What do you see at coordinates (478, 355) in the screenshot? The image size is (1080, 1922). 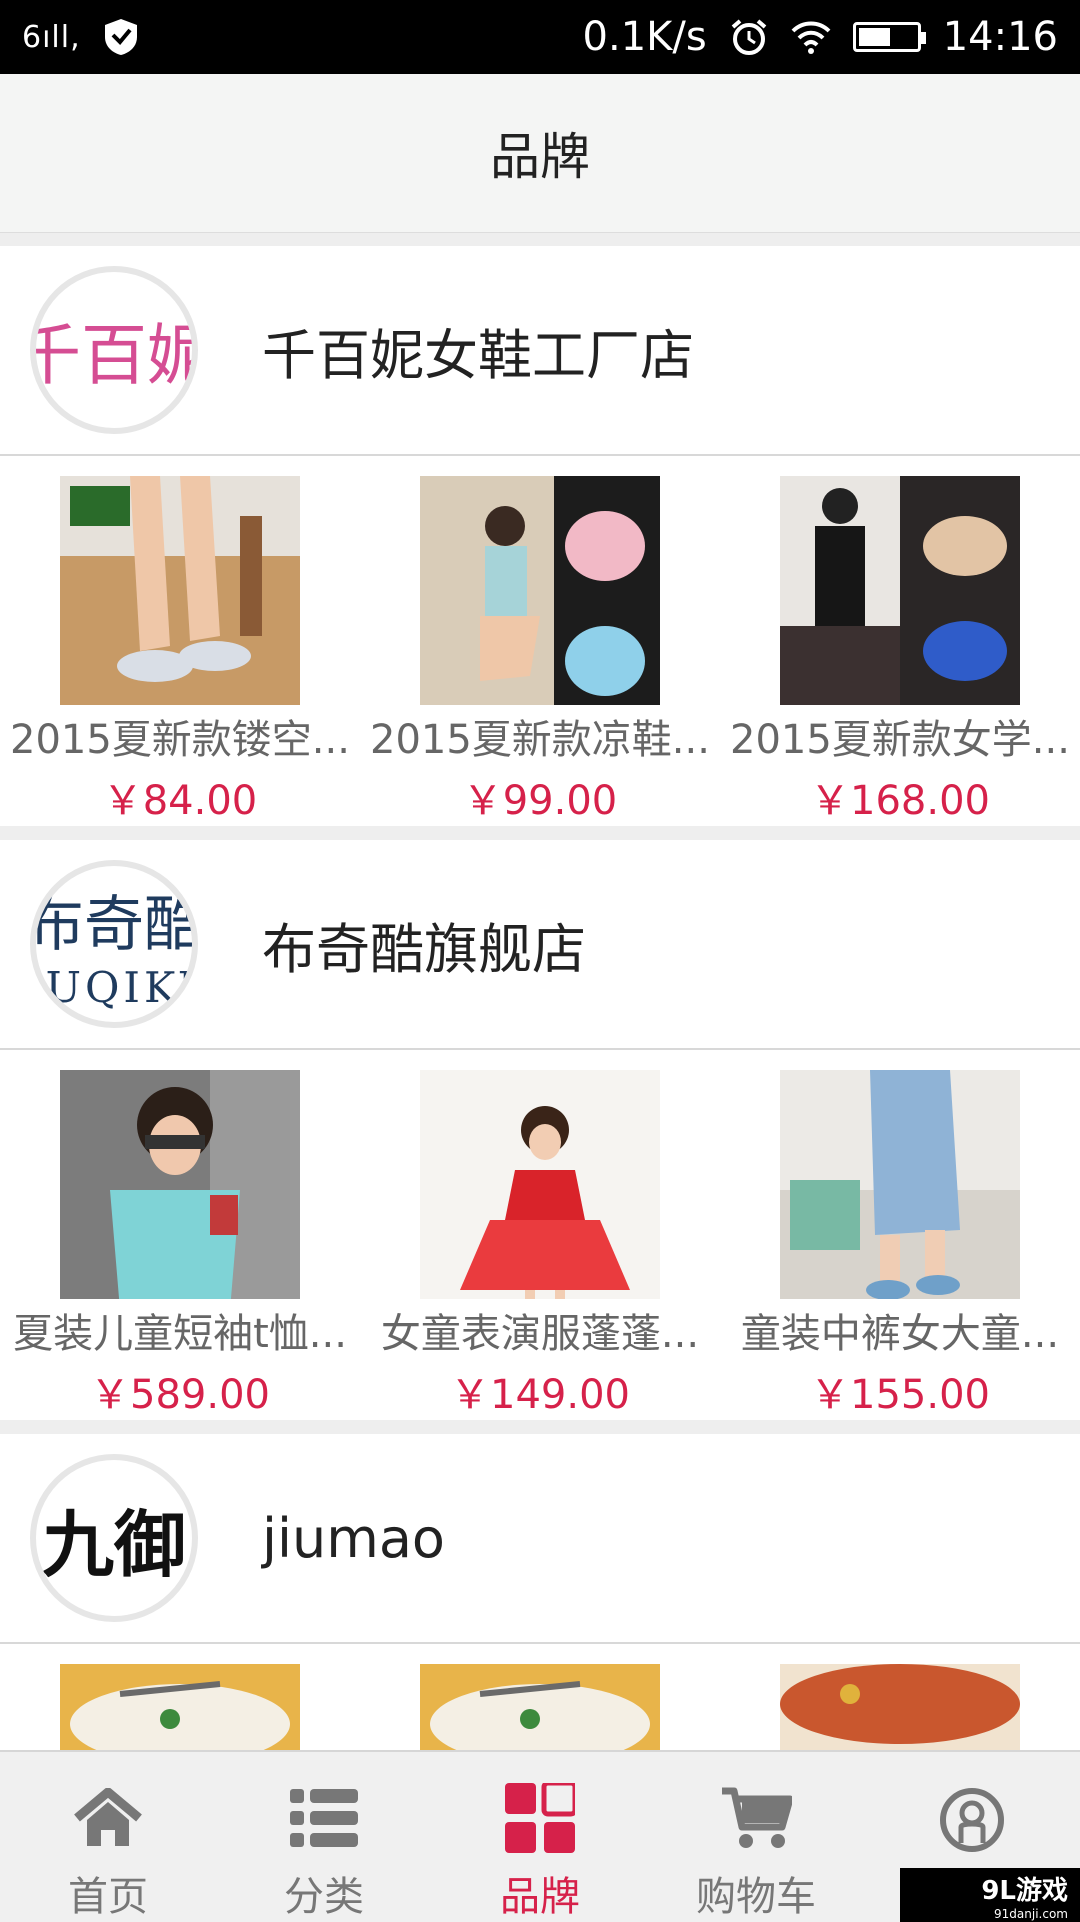 I see `brand-name: 千百妮女鞋工厂店` at bounding box center [478, 355].